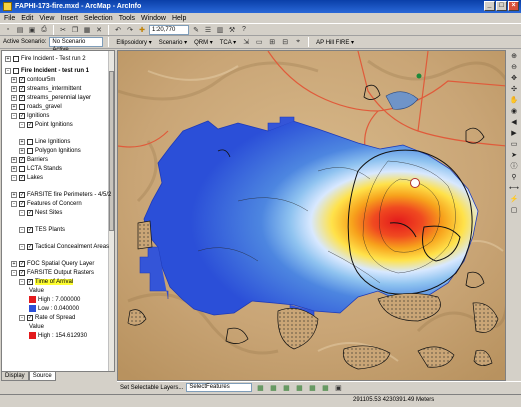 This screenshot has width=521, height=407. I want to click on toc-item: + Polygon Ignitions, so click(50, 150).